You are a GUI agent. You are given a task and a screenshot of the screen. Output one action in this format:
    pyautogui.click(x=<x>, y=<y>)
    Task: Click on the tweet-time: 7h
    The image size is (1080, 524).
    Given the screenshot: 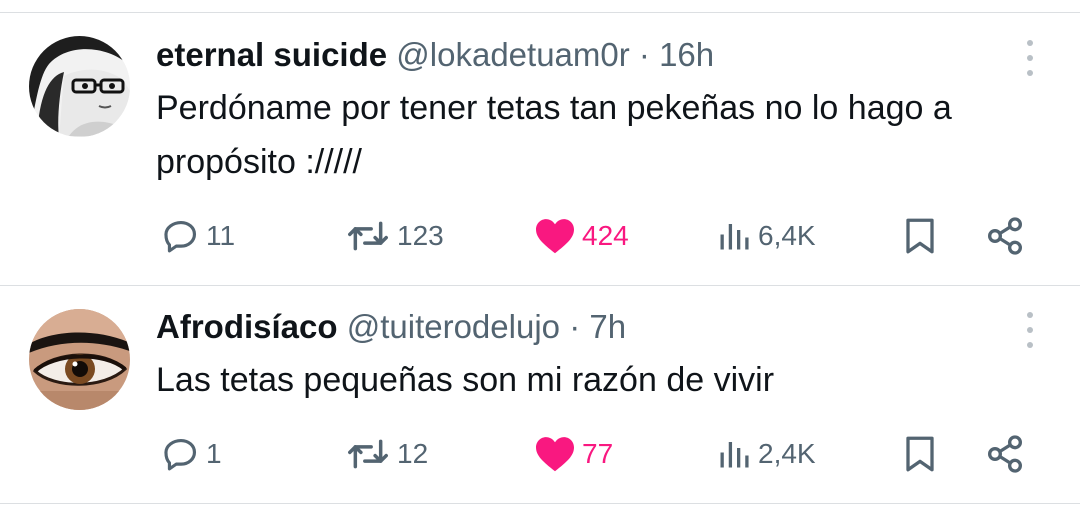 What is the action you would take?
    pyautogui.click(x=607, y=326)
    